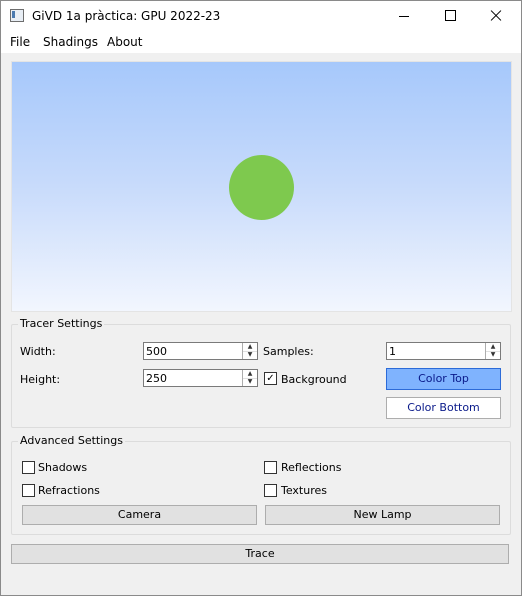 The height and width of the screenshot is (596, 522). Describe the element at coordinates (28, 467) in the screenshot. I see `shadows-checkbox` at that location.